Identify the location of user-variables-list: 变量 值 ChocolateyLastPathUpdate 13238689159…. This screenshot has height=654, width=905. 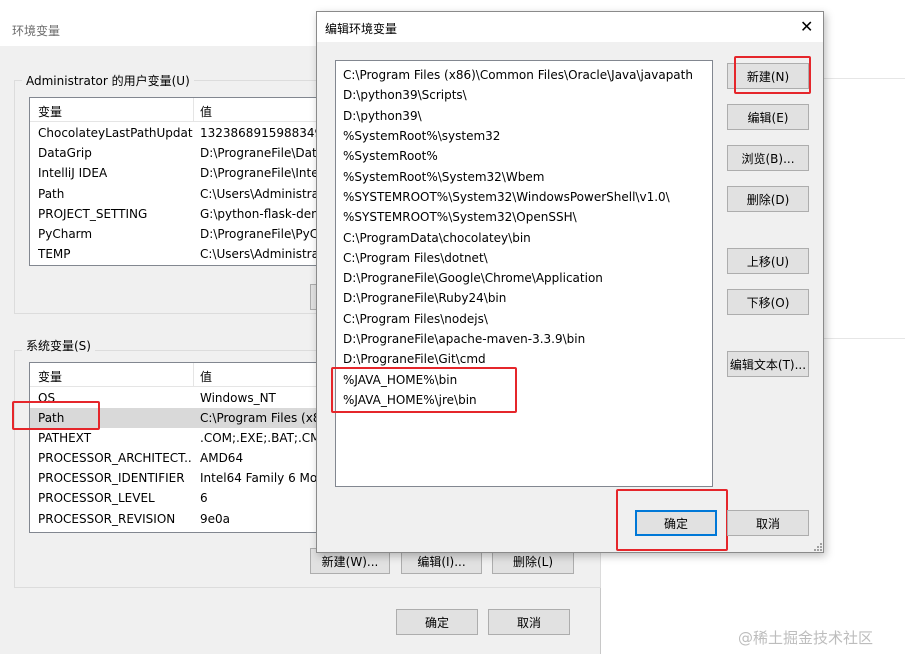
(194, 181).